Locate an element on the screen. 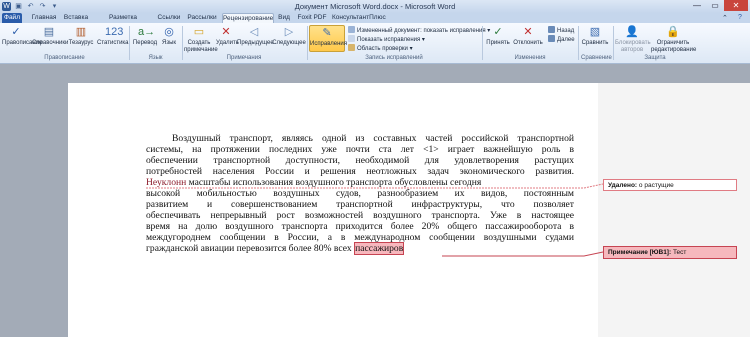  comment-balloon-text: Тест is located at coordinates (679, 252).